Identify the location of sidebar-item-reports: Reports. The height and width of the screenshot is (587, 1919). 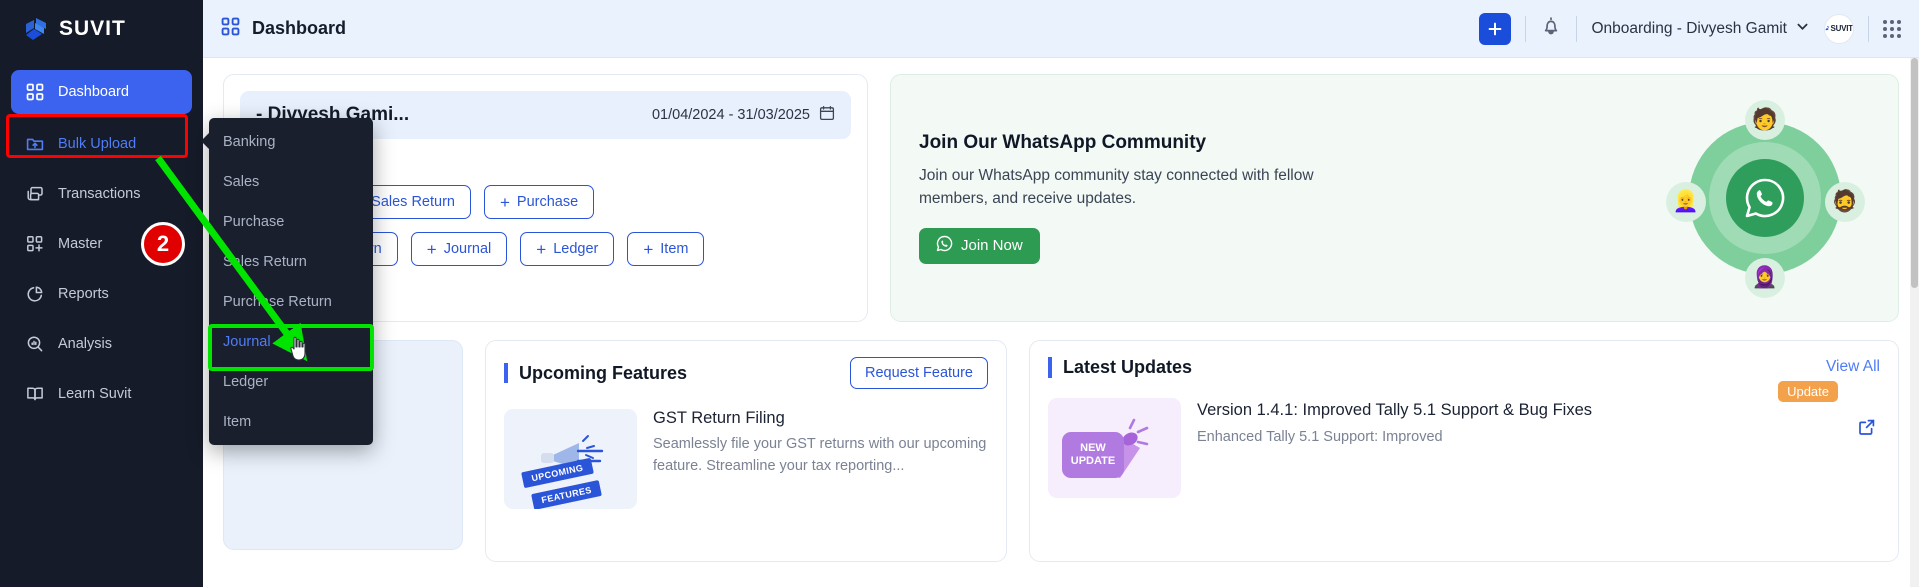
(101, 294).